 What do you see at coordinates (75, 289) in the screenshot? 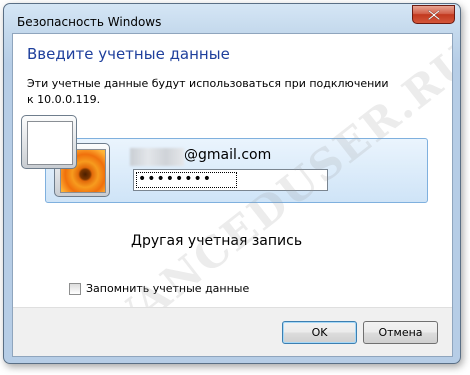
I see `remember-checkbox` at bounding box center [75, 289].